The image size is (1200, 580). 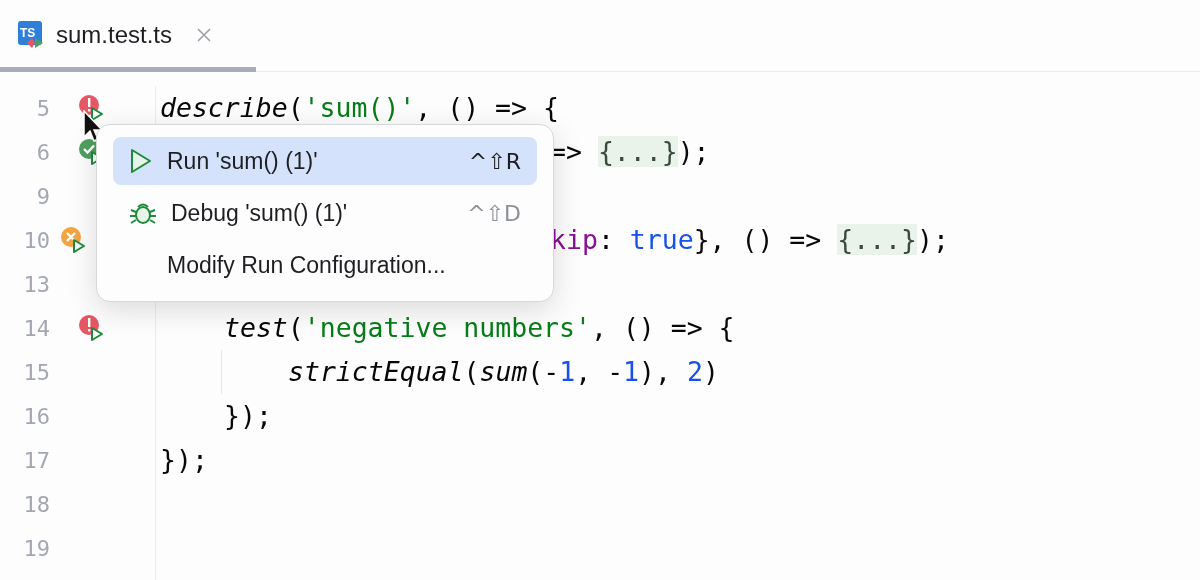 I want to click on editor-tab: TS sum.test.ts, so click(x=128, y=36).